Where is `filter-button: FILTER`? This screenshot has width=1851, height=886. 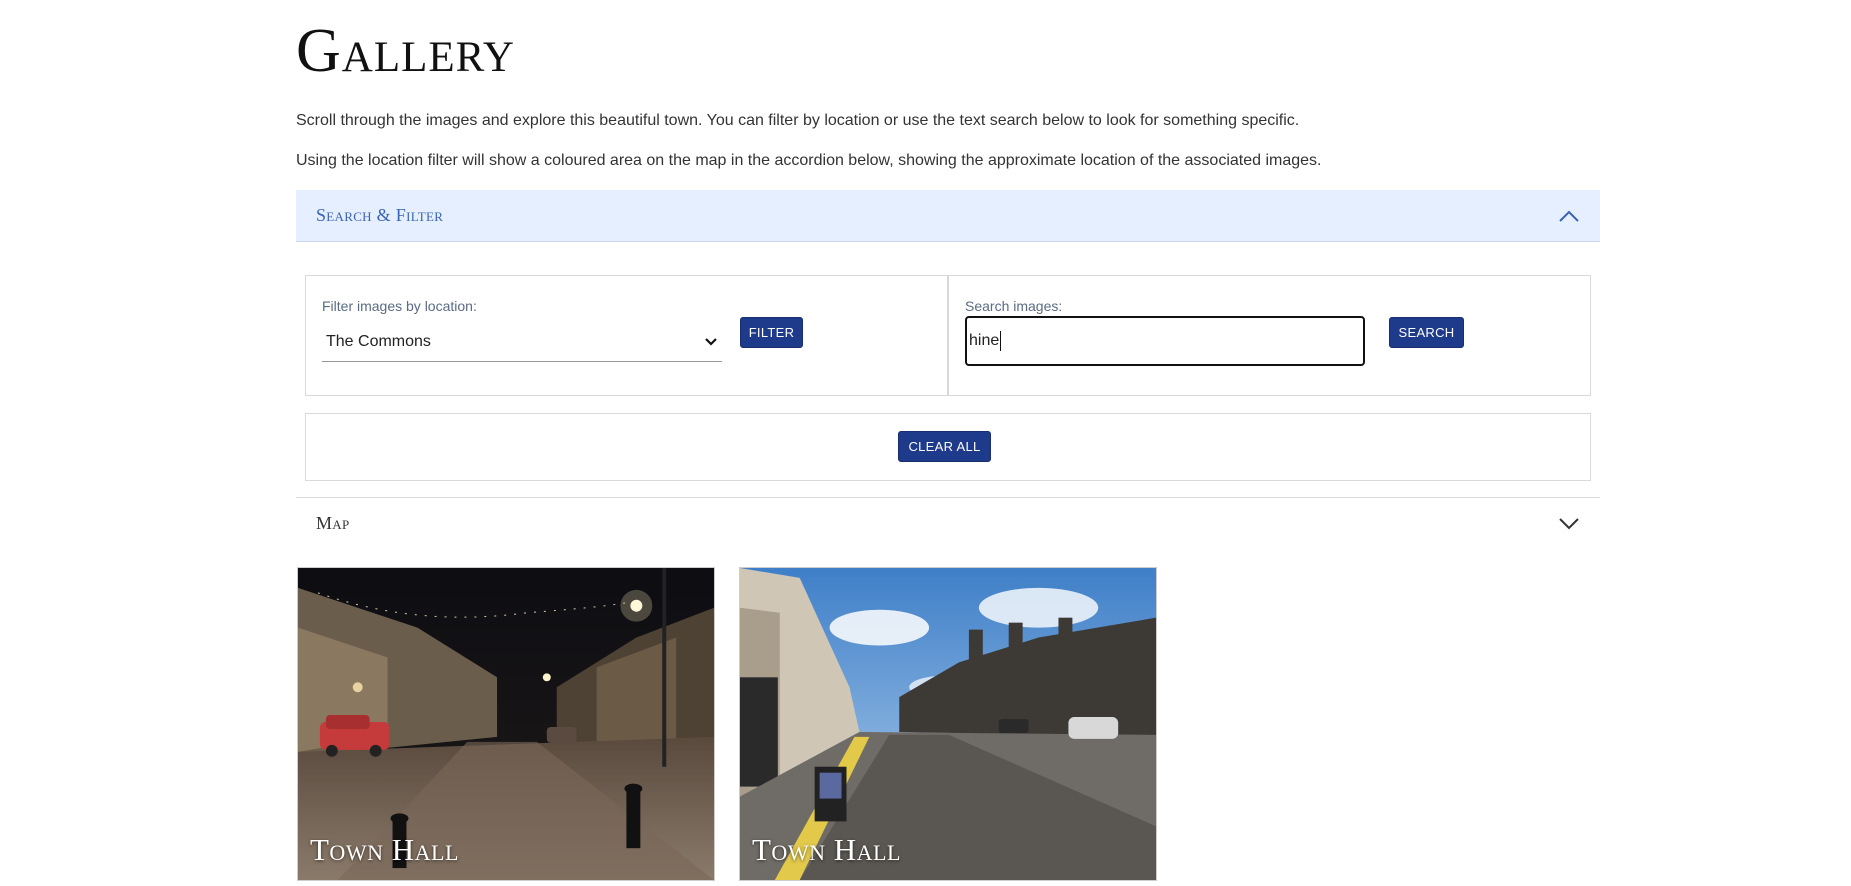 filter-button: FILTER is located at coordinates (771, 332).